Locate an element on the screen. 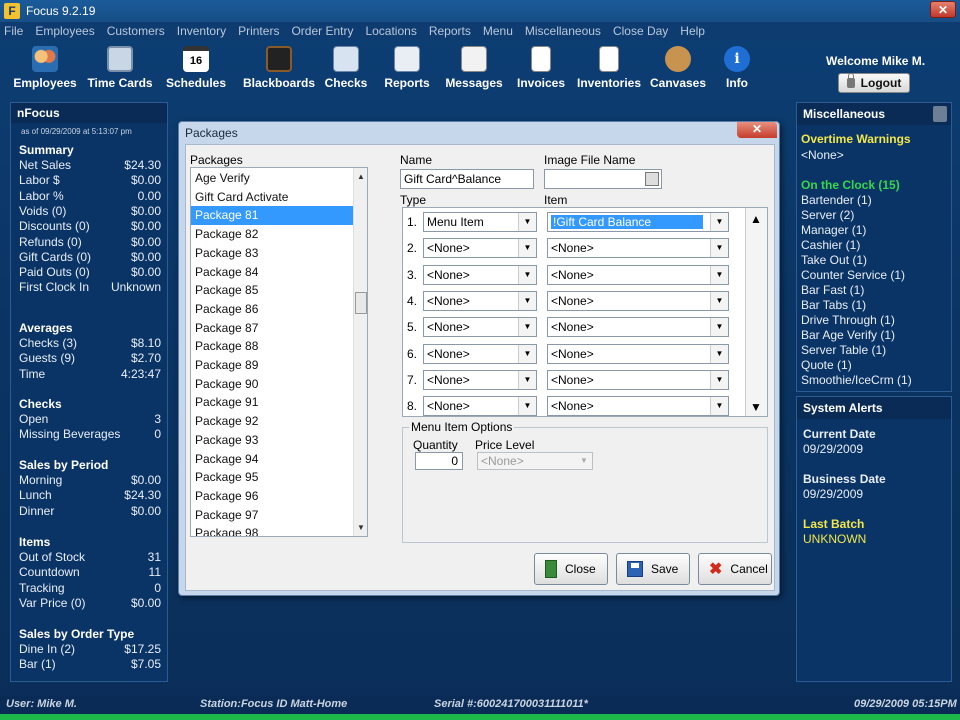 The image size is (960, 720). toolbar-invoices-button: Invoices is located at coordinates (541, 68).